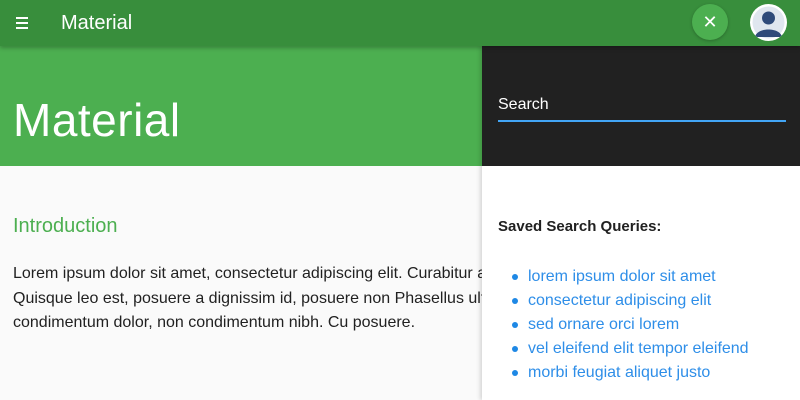 This screenshot has height=400, width=800. I want to click on list-item: vel eleifend elit tempor eleifend, so click(623, 349).